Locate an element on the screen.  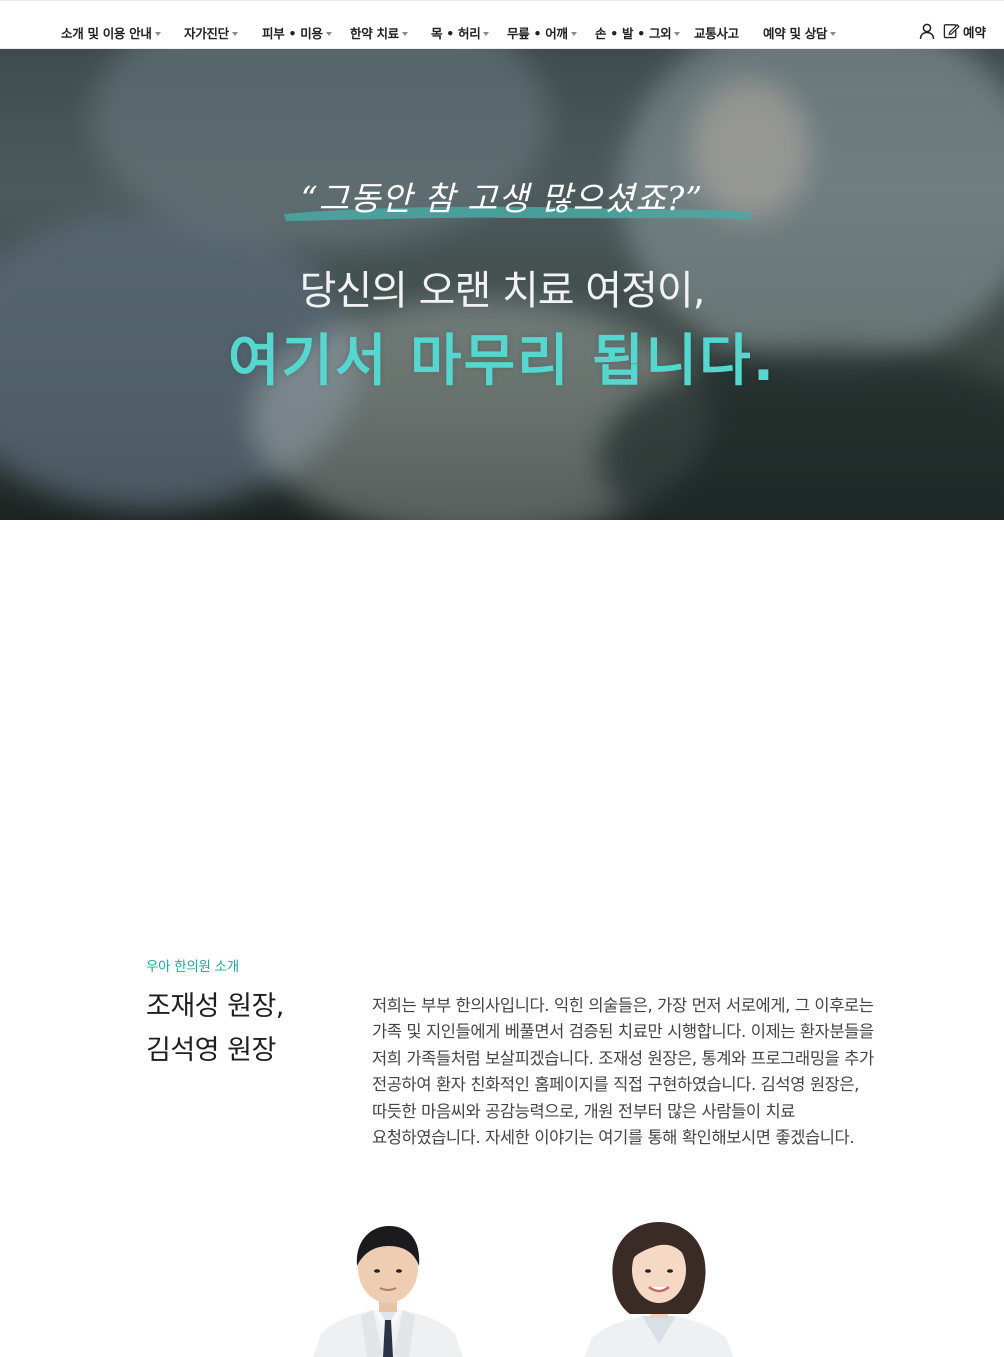
hero-quote: “그동안 참 고생 많으셨죠?” is located at coordinates (502, 198).